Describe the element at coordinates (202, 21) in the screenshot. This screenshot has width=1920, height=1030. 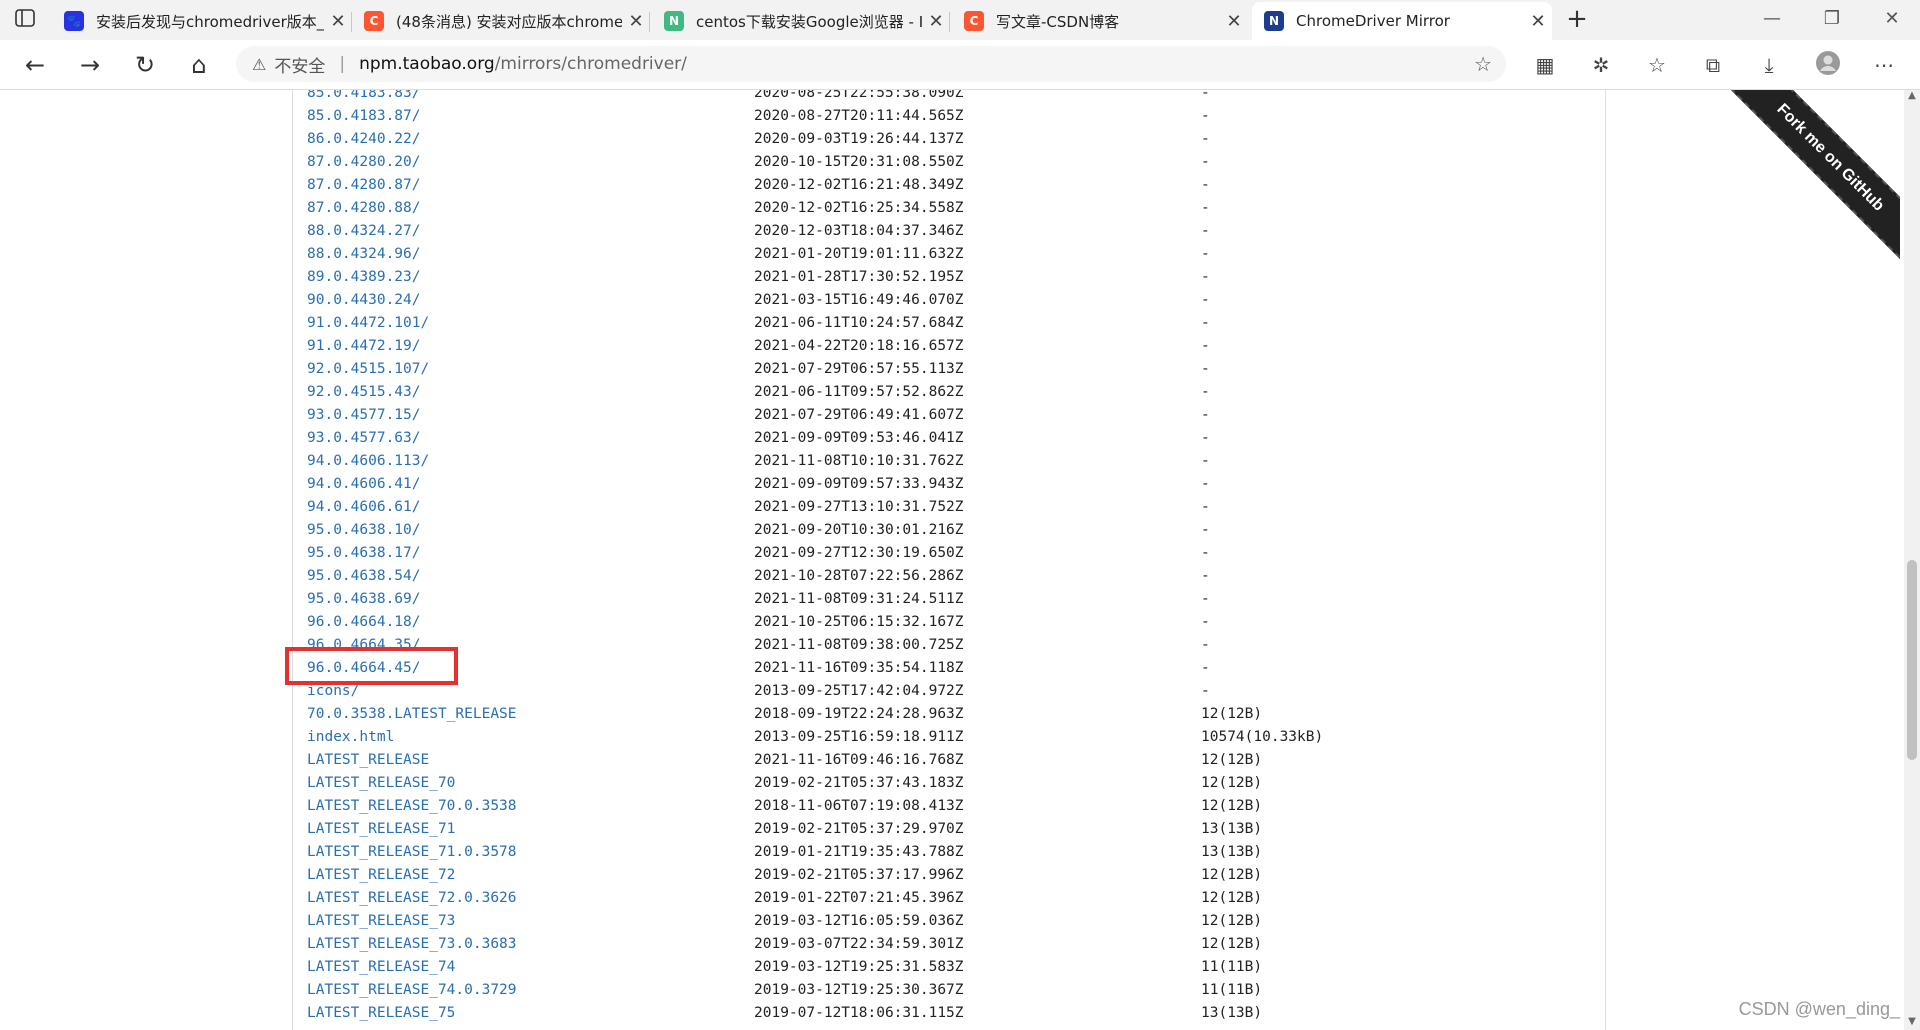
I see `tab-1: 🐾 安装后发现与chromedriver版本_ ✕` at that location.